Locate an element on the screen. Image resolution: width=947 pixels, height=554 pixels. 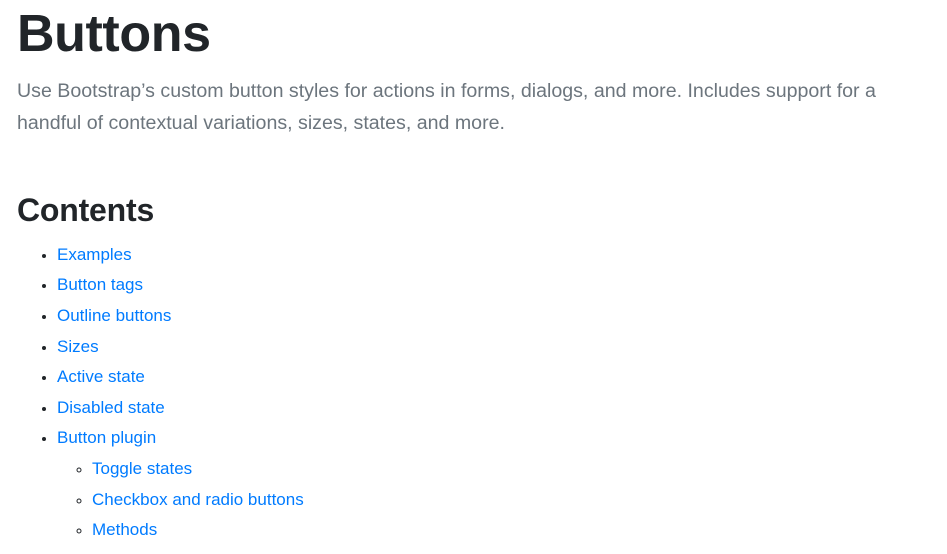
list-item: Active state is located at coordinates (492, 377).